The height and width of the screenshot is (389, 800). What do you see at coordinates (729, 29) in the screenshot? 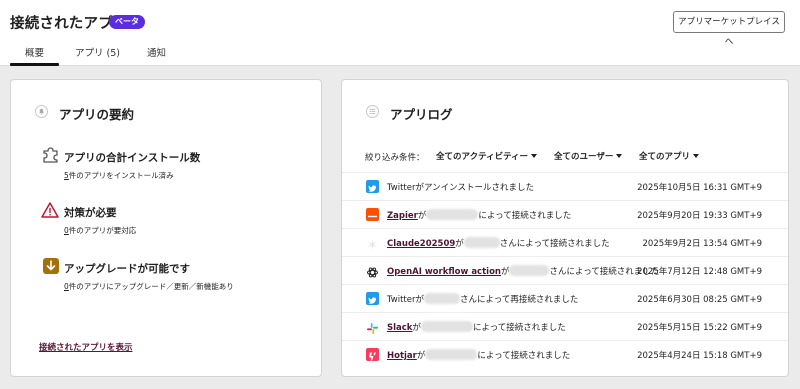
I see `marketplace-button: アプリマーケットプレイスへ` at bounding box center [729, 29].